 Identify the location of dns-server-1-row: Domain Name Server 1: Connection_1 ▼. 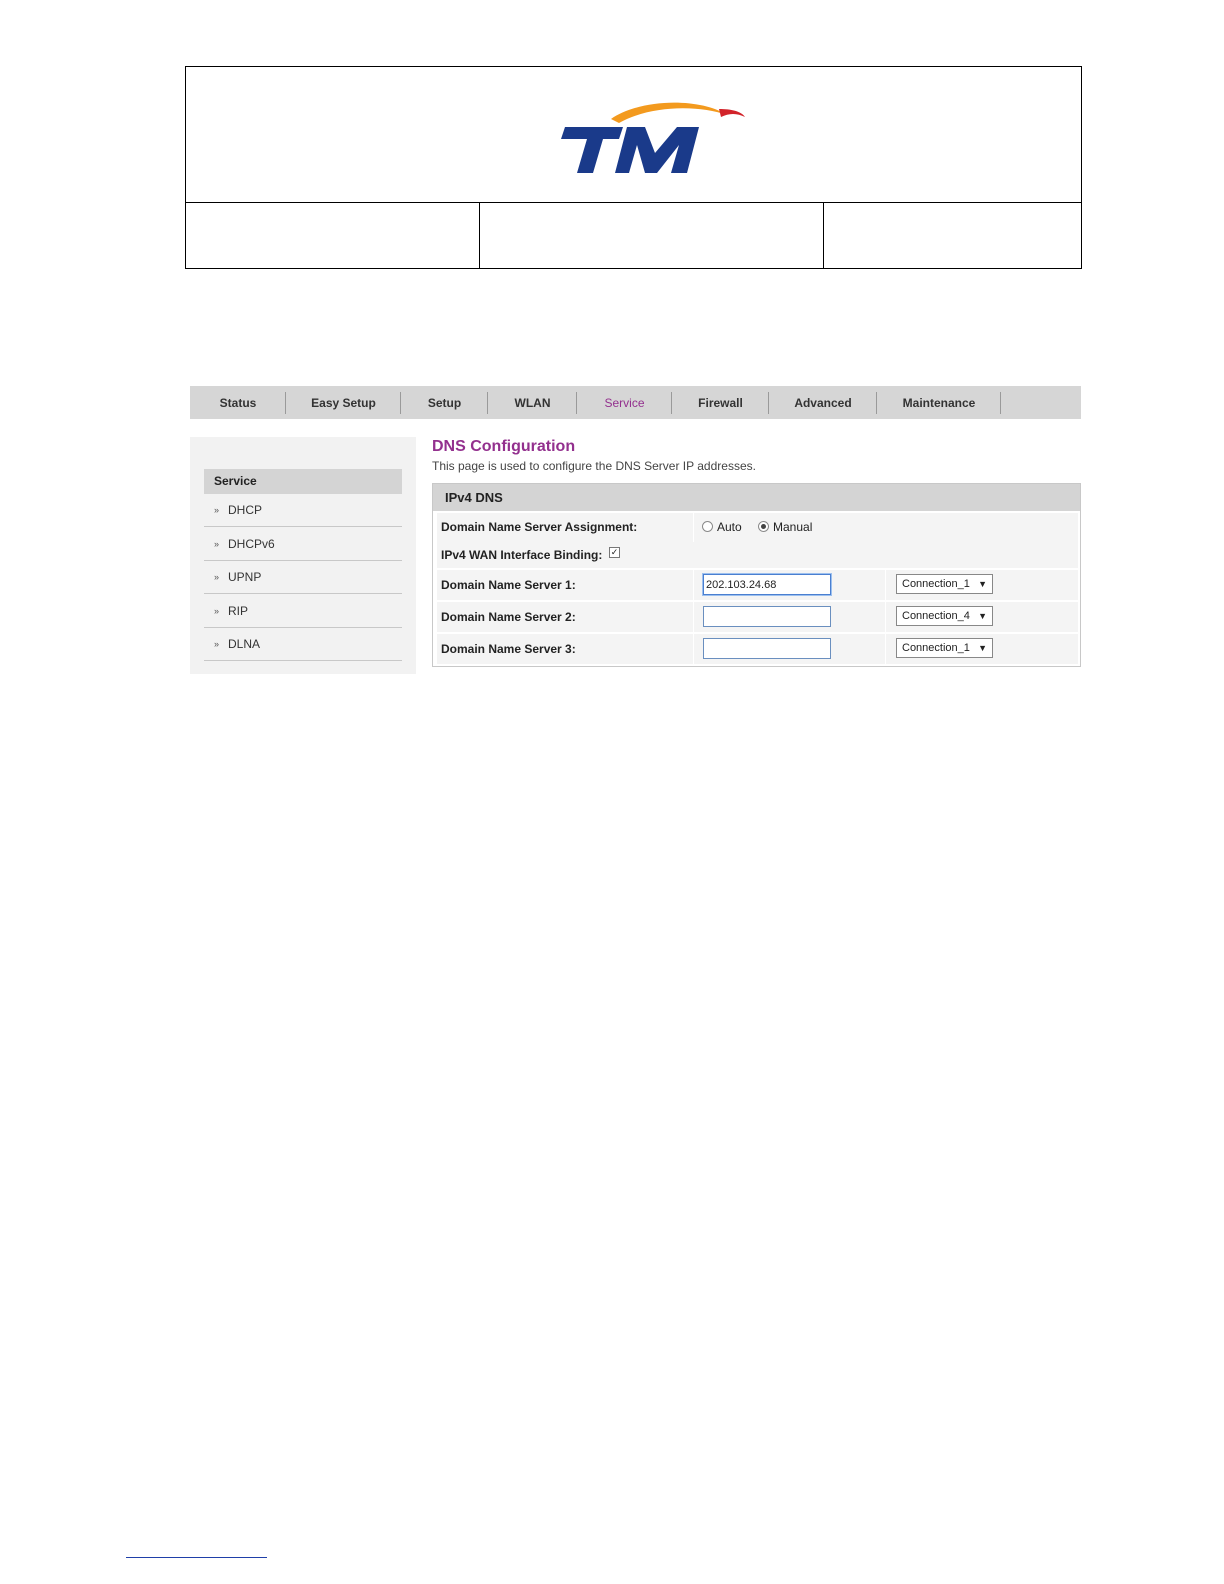
(757, 585).